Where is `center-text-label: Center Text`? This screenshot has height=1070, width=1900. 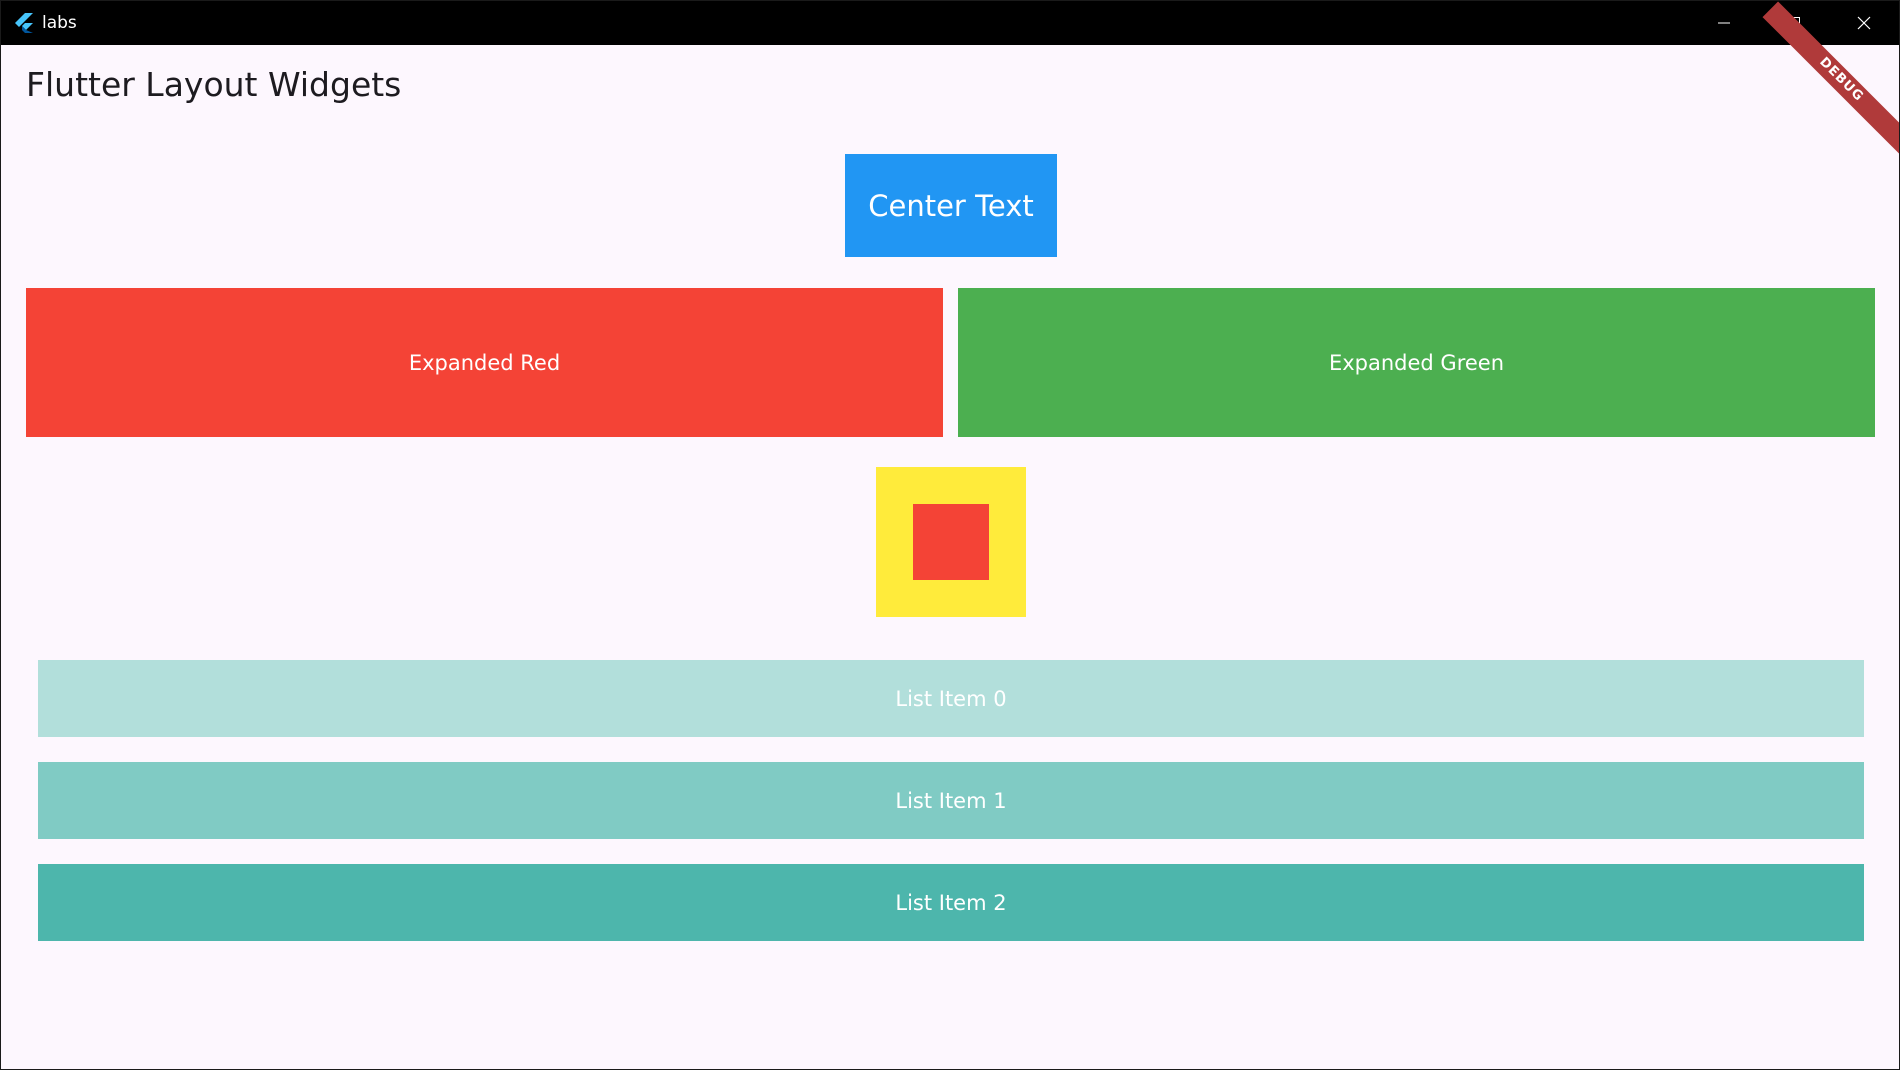 center-text-label: Center Text is located at coordinates (951, 205).